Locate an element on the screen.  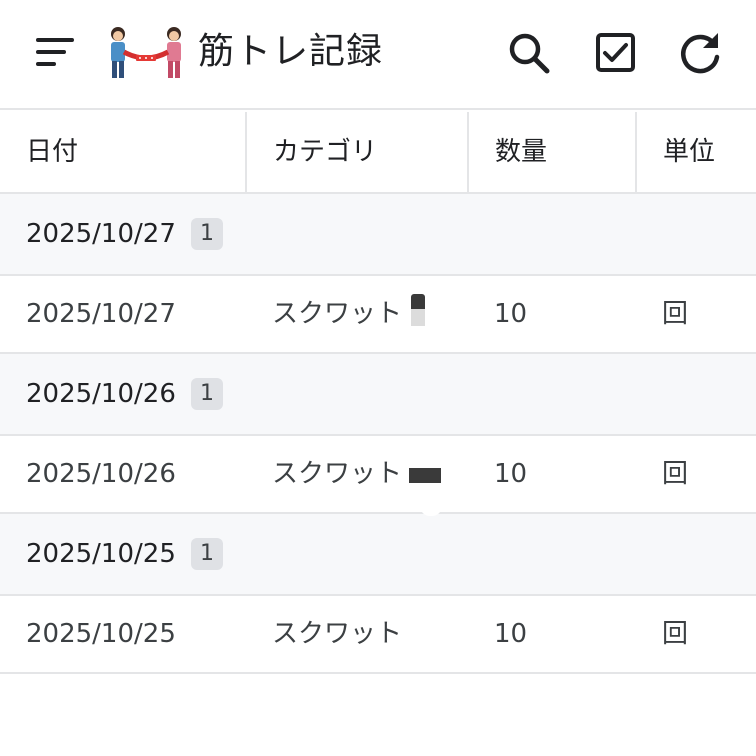
app-title: 筋トレ記録 is located at coordinates (291, 51).